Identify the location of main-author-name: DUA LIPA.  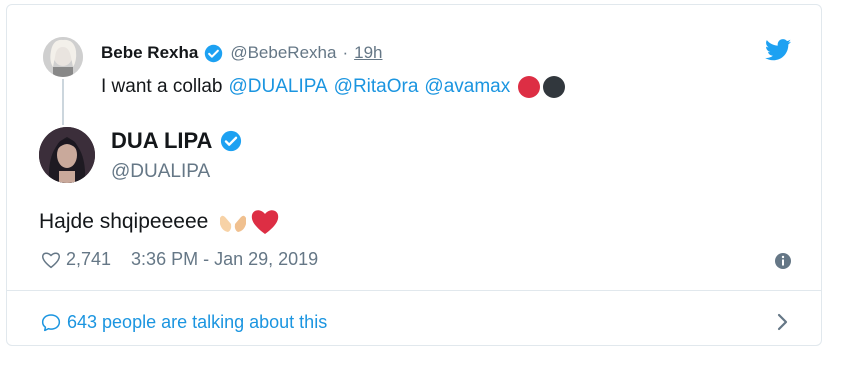
(161, 141).